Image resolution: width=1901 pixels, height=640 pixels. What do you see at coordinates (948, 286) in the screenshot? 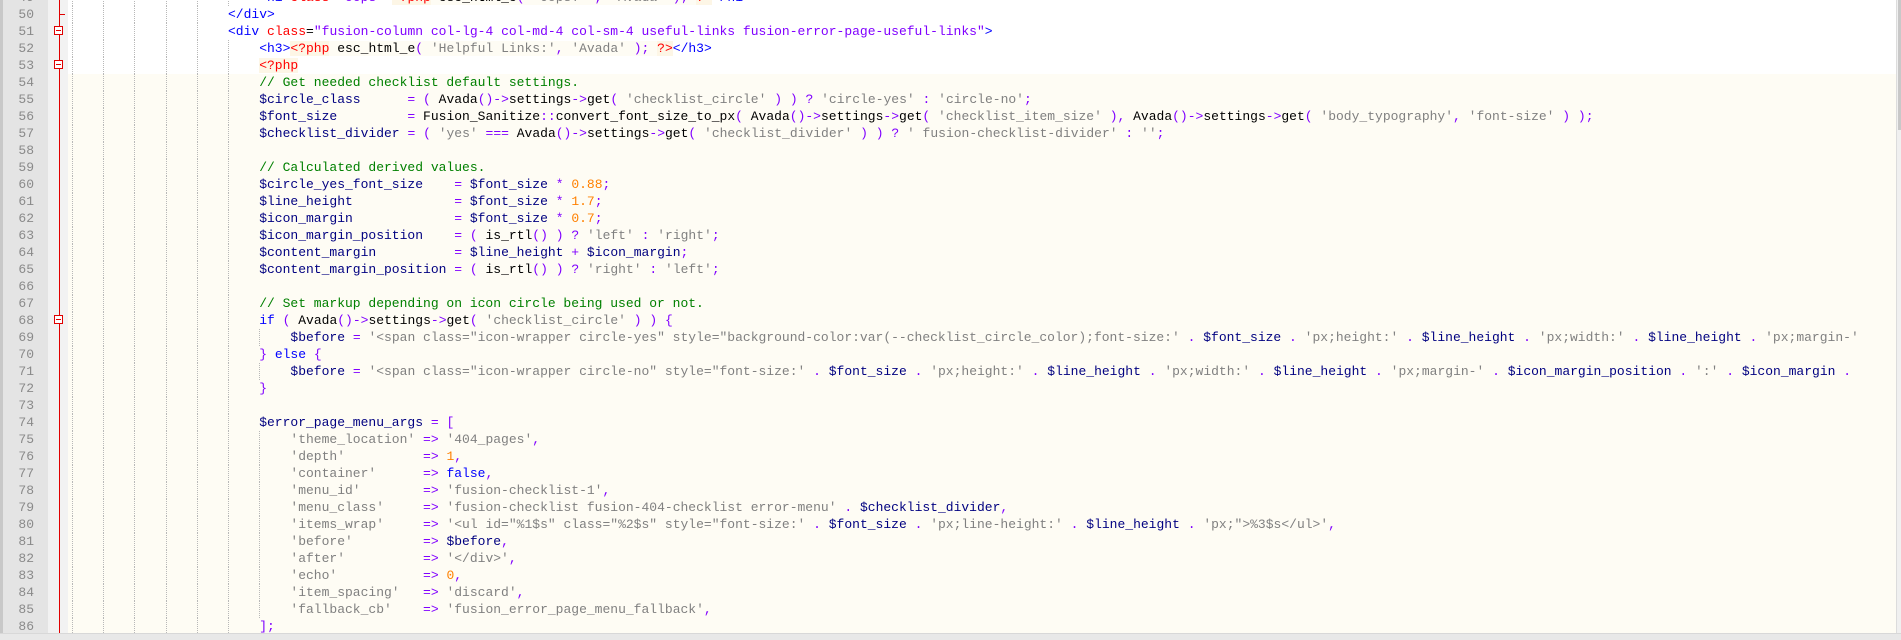
I see `code-line: 66` at bounding box center [948, 286].